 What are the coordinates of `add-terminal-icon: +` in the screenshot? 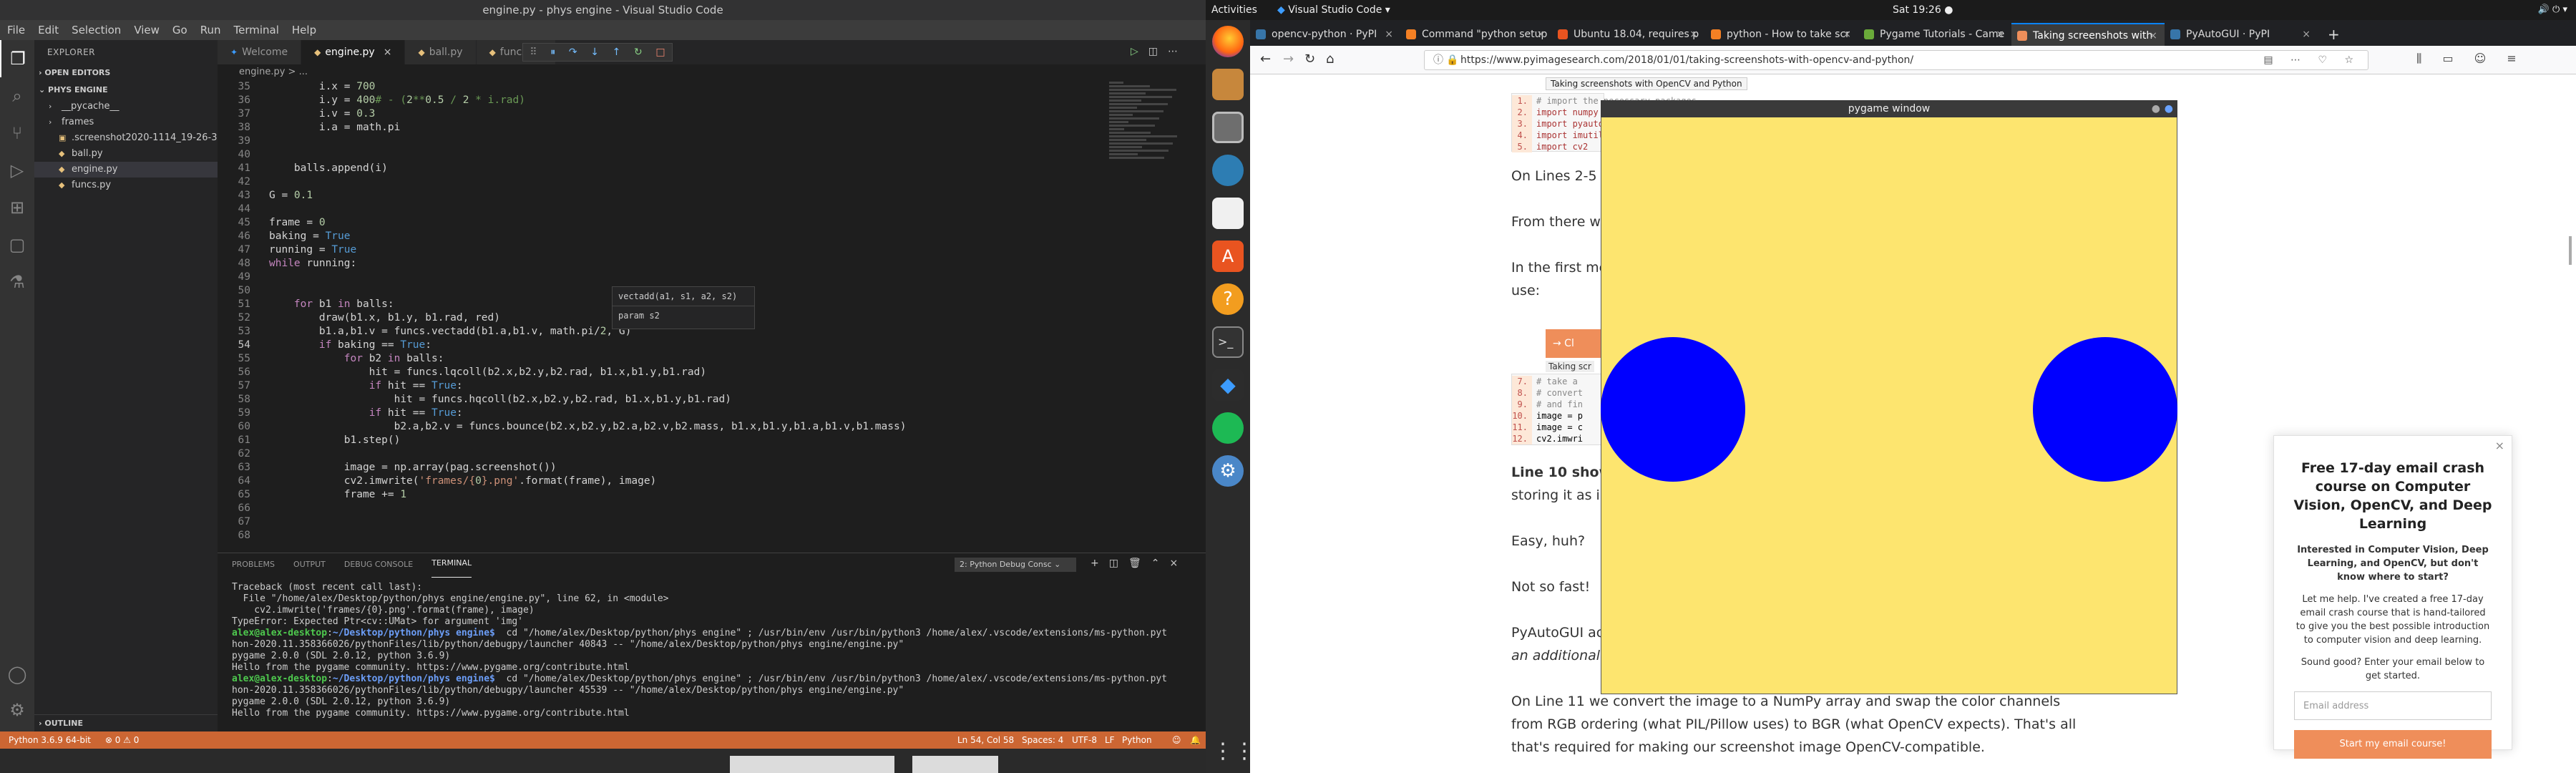 It's located at (1100, 563).